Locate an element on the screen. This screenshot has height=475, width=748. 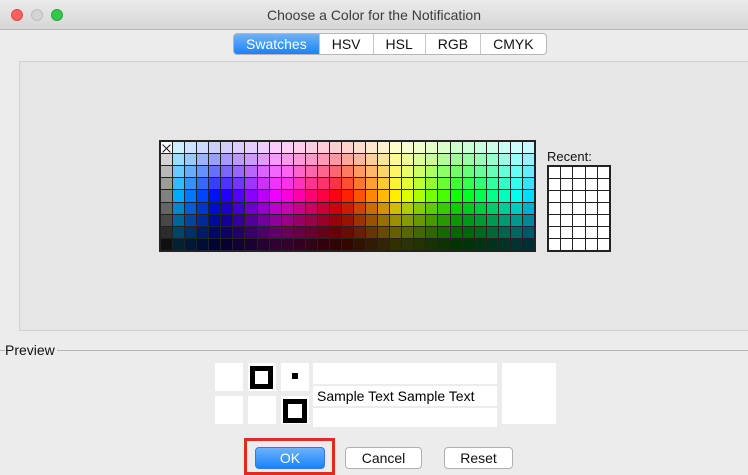
tab-swatches: Swatches is located at coordinates (277, 44).